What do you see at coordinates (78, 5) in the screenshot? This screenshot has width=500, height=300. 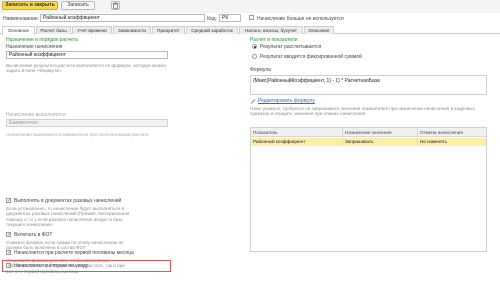 I see `save-button: Записать` at bounding box center [78, 5].